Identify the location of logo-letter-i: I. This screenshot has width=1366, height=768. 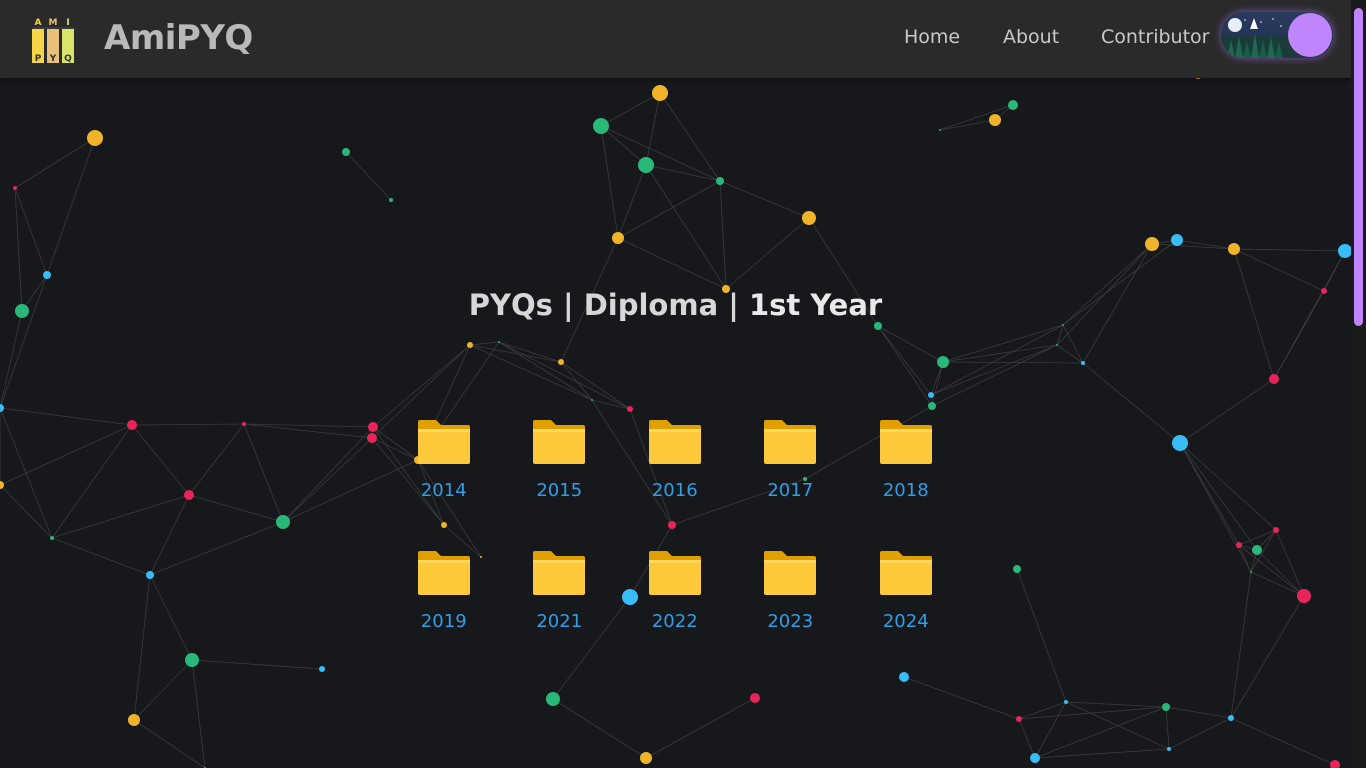
(67, 23).